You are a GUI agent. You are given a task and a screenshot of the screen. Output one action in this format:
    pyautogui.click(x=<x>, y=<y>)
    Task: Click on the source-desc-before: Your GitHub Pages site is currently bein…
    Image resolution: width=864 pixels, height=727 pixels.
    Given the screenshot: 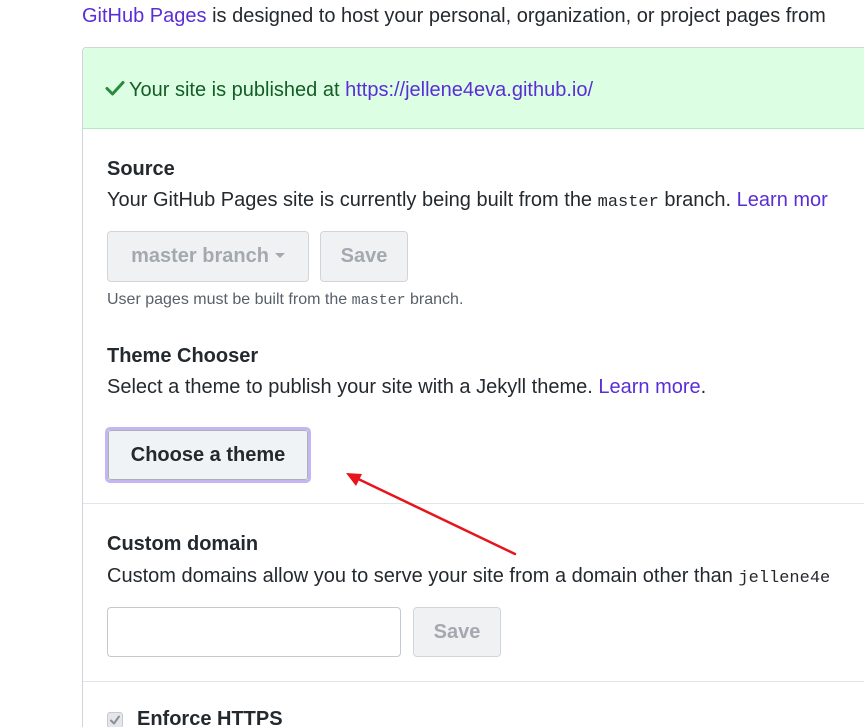 What is the action you would take?
    pyautogui.click(x=352, y=200)
    